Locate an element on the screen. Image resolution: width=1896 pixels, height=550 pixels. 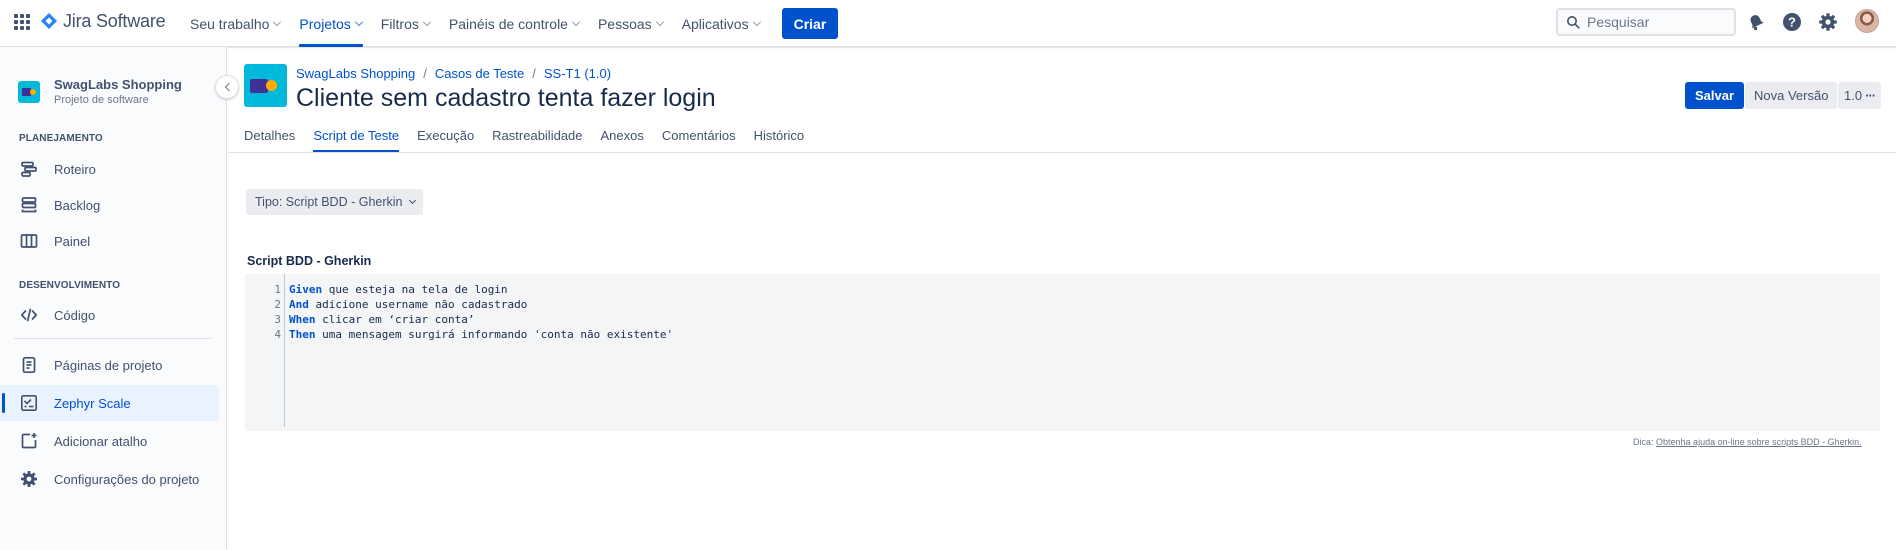
pages-icon is located at coordinates (29, 365).